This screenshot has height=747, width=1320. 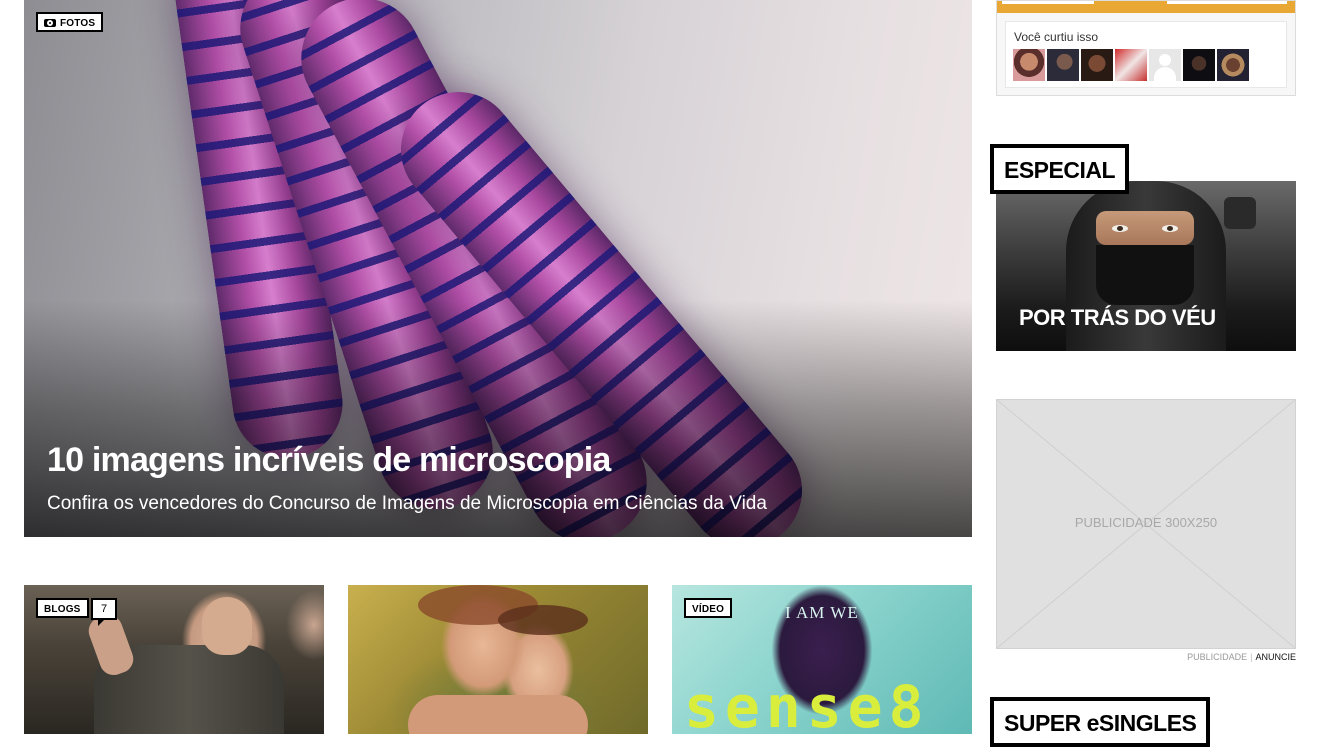 What do you see at coordinates (1275, 657) in the screenshot?
I see `advertise-link: ANUNCIE` at bounding box center [1275, 657].